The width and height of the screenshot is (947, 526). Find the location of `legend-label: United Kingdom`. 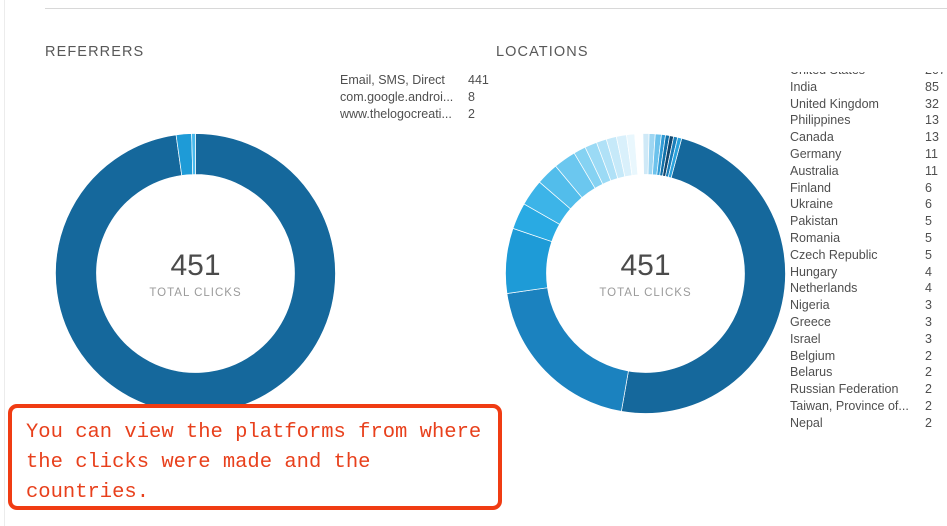

legend-label: United Kingdom is located at coordinates (834, 103).